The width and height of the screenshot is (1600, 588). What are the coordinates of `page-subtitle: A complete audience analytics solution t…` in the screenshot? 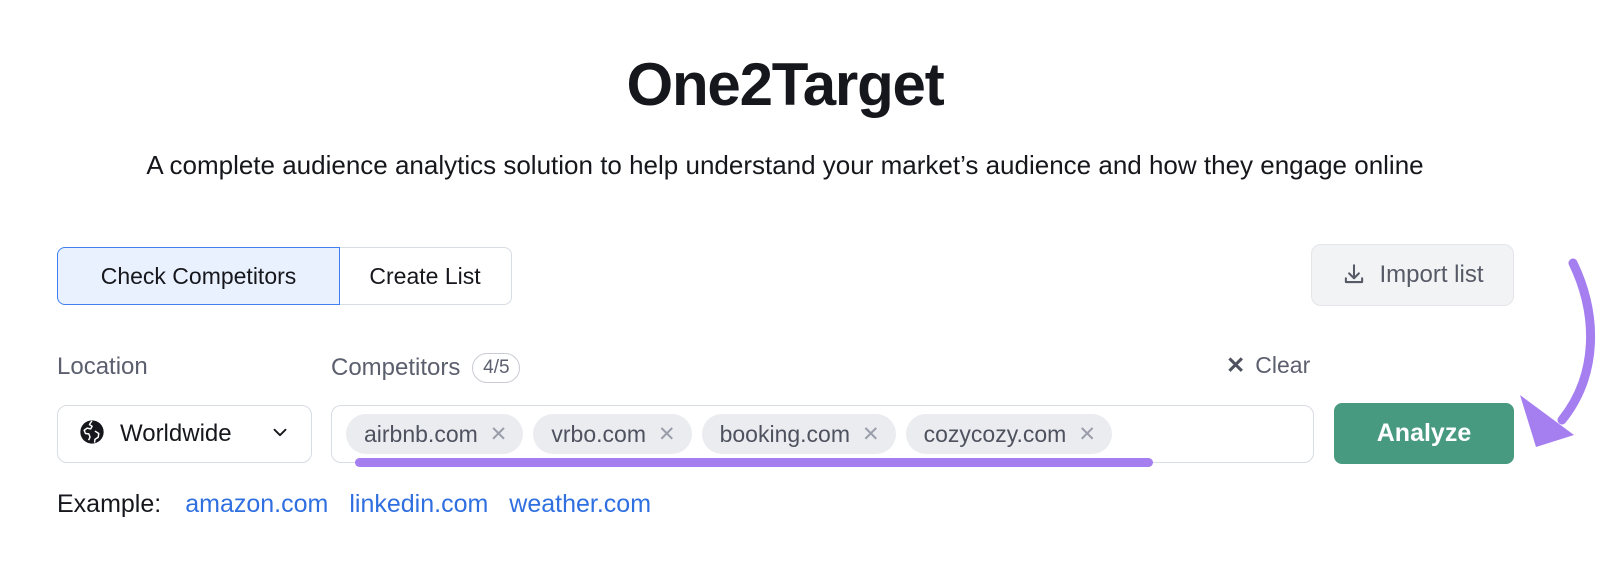 It's located at (785, 165).